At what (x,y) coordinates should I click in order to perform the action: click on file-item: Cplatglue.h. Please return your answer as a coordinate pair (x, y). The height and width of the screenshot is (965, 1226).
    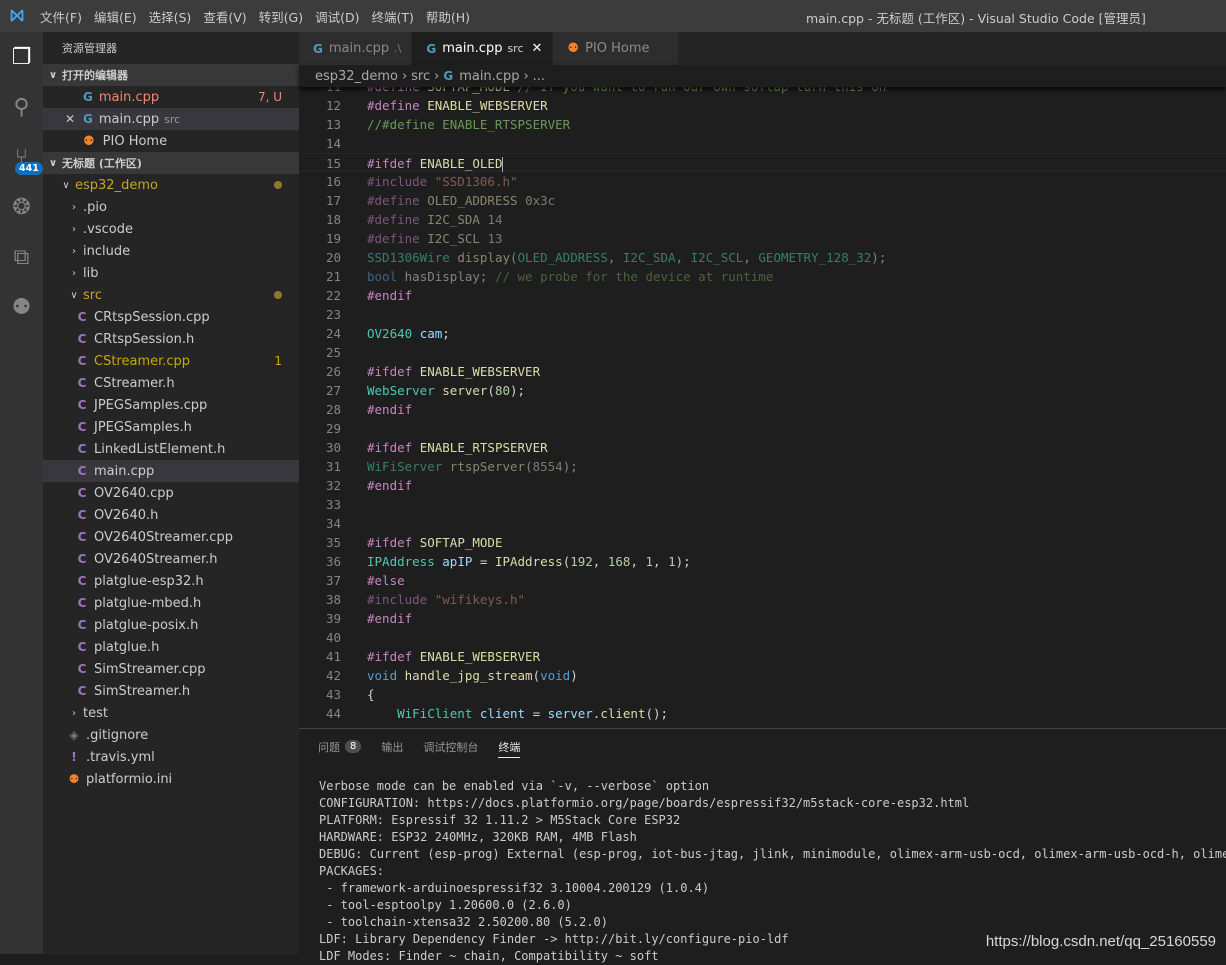
    Looking at the image, I should click on (171, 647).